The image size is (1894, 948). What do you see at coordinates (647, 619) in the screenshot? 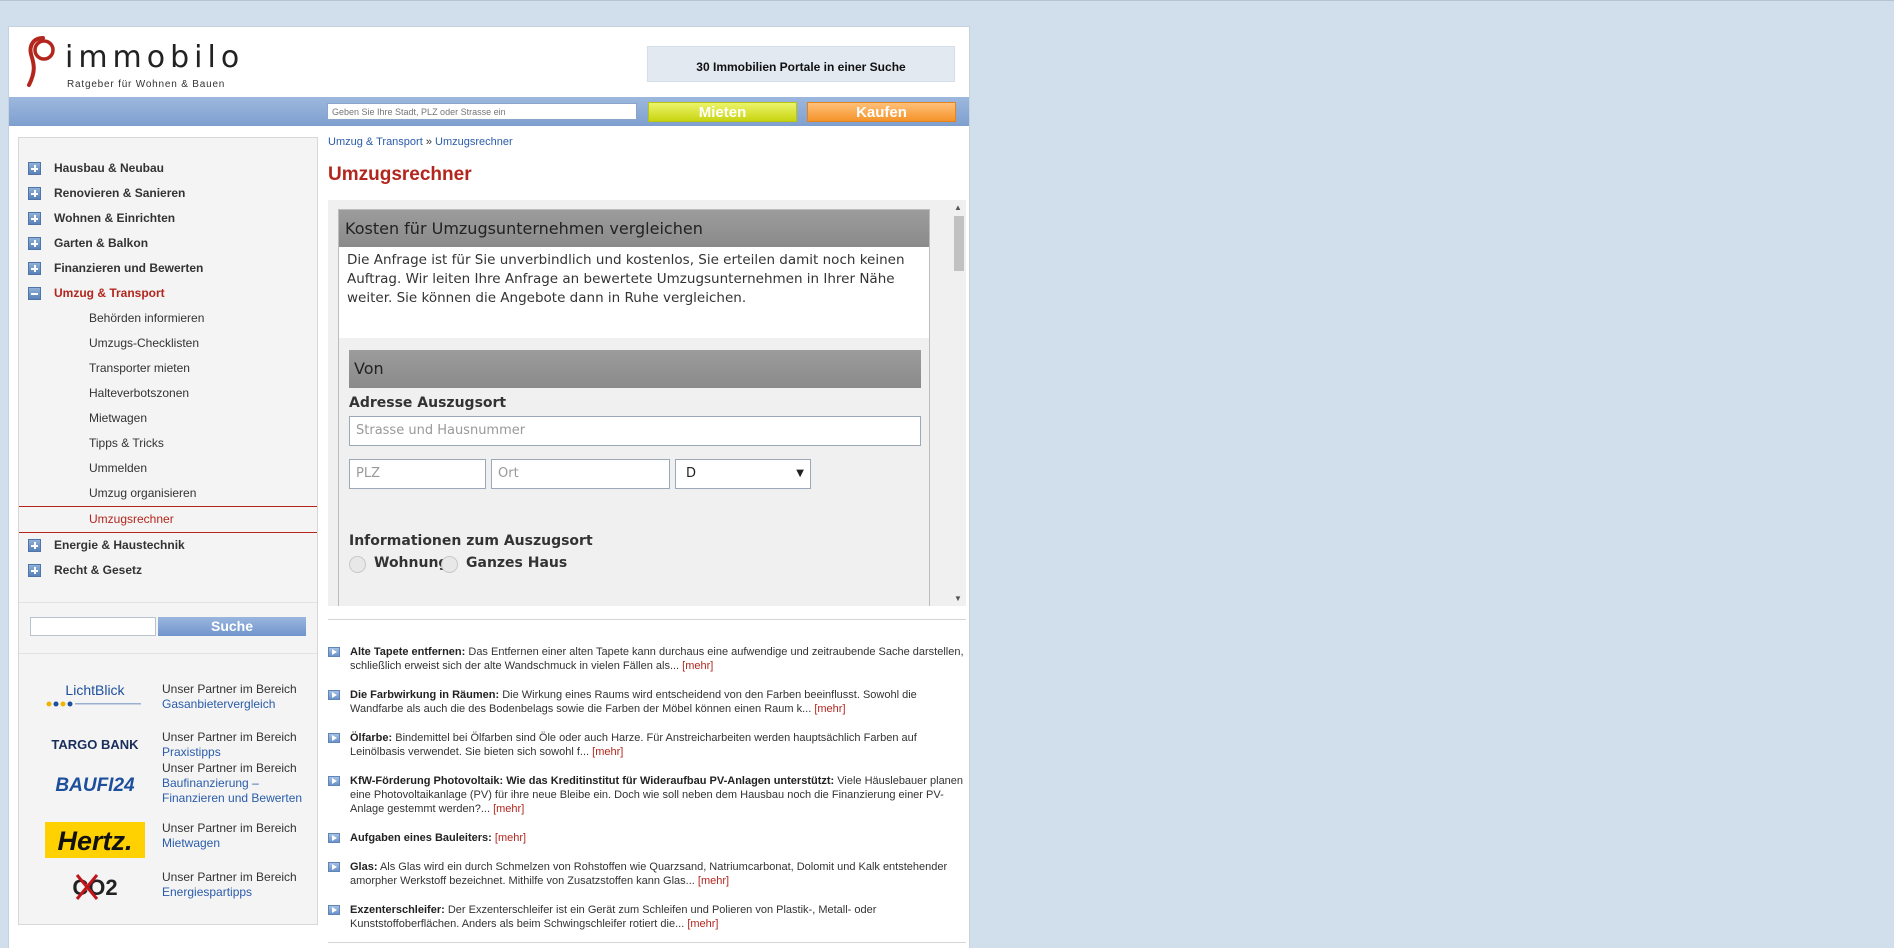
I see `content-divider` at bounding box center [647, 619].